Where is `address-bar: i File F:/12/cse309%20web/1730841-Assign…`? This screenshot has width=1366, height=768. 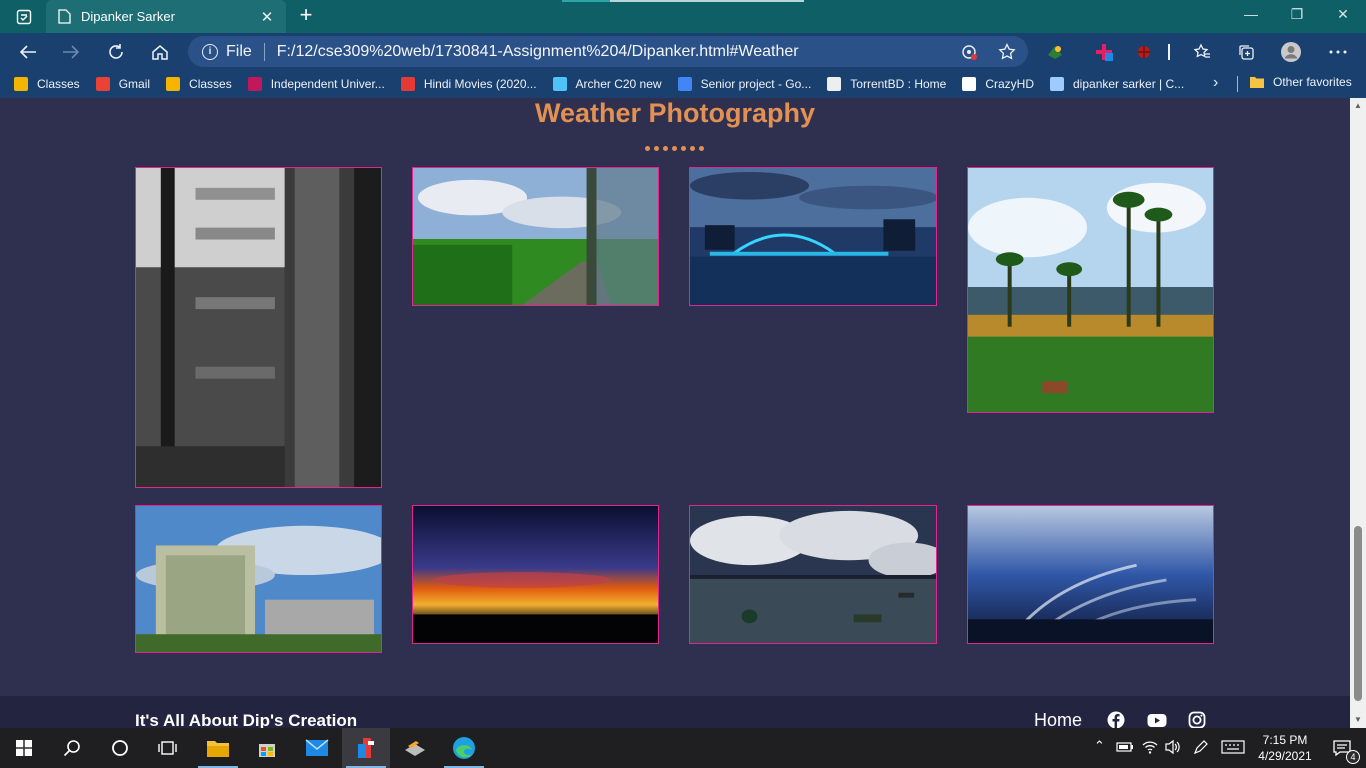
address-bar: i File F:/12/cse309%20web/1730841-Assign… is located at coordinates (608, 51).